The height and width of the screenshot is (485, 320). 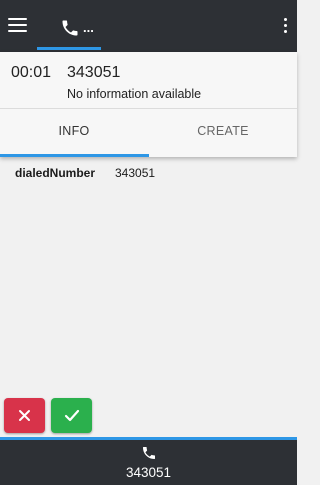 I want to click on tab-info: INFO, so click(x=74, y=131).